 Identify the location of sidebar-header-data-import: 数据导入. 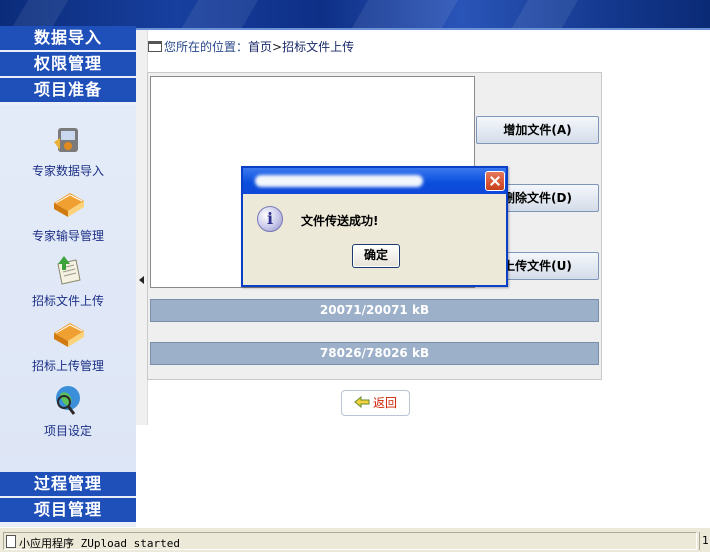
(68, 38).